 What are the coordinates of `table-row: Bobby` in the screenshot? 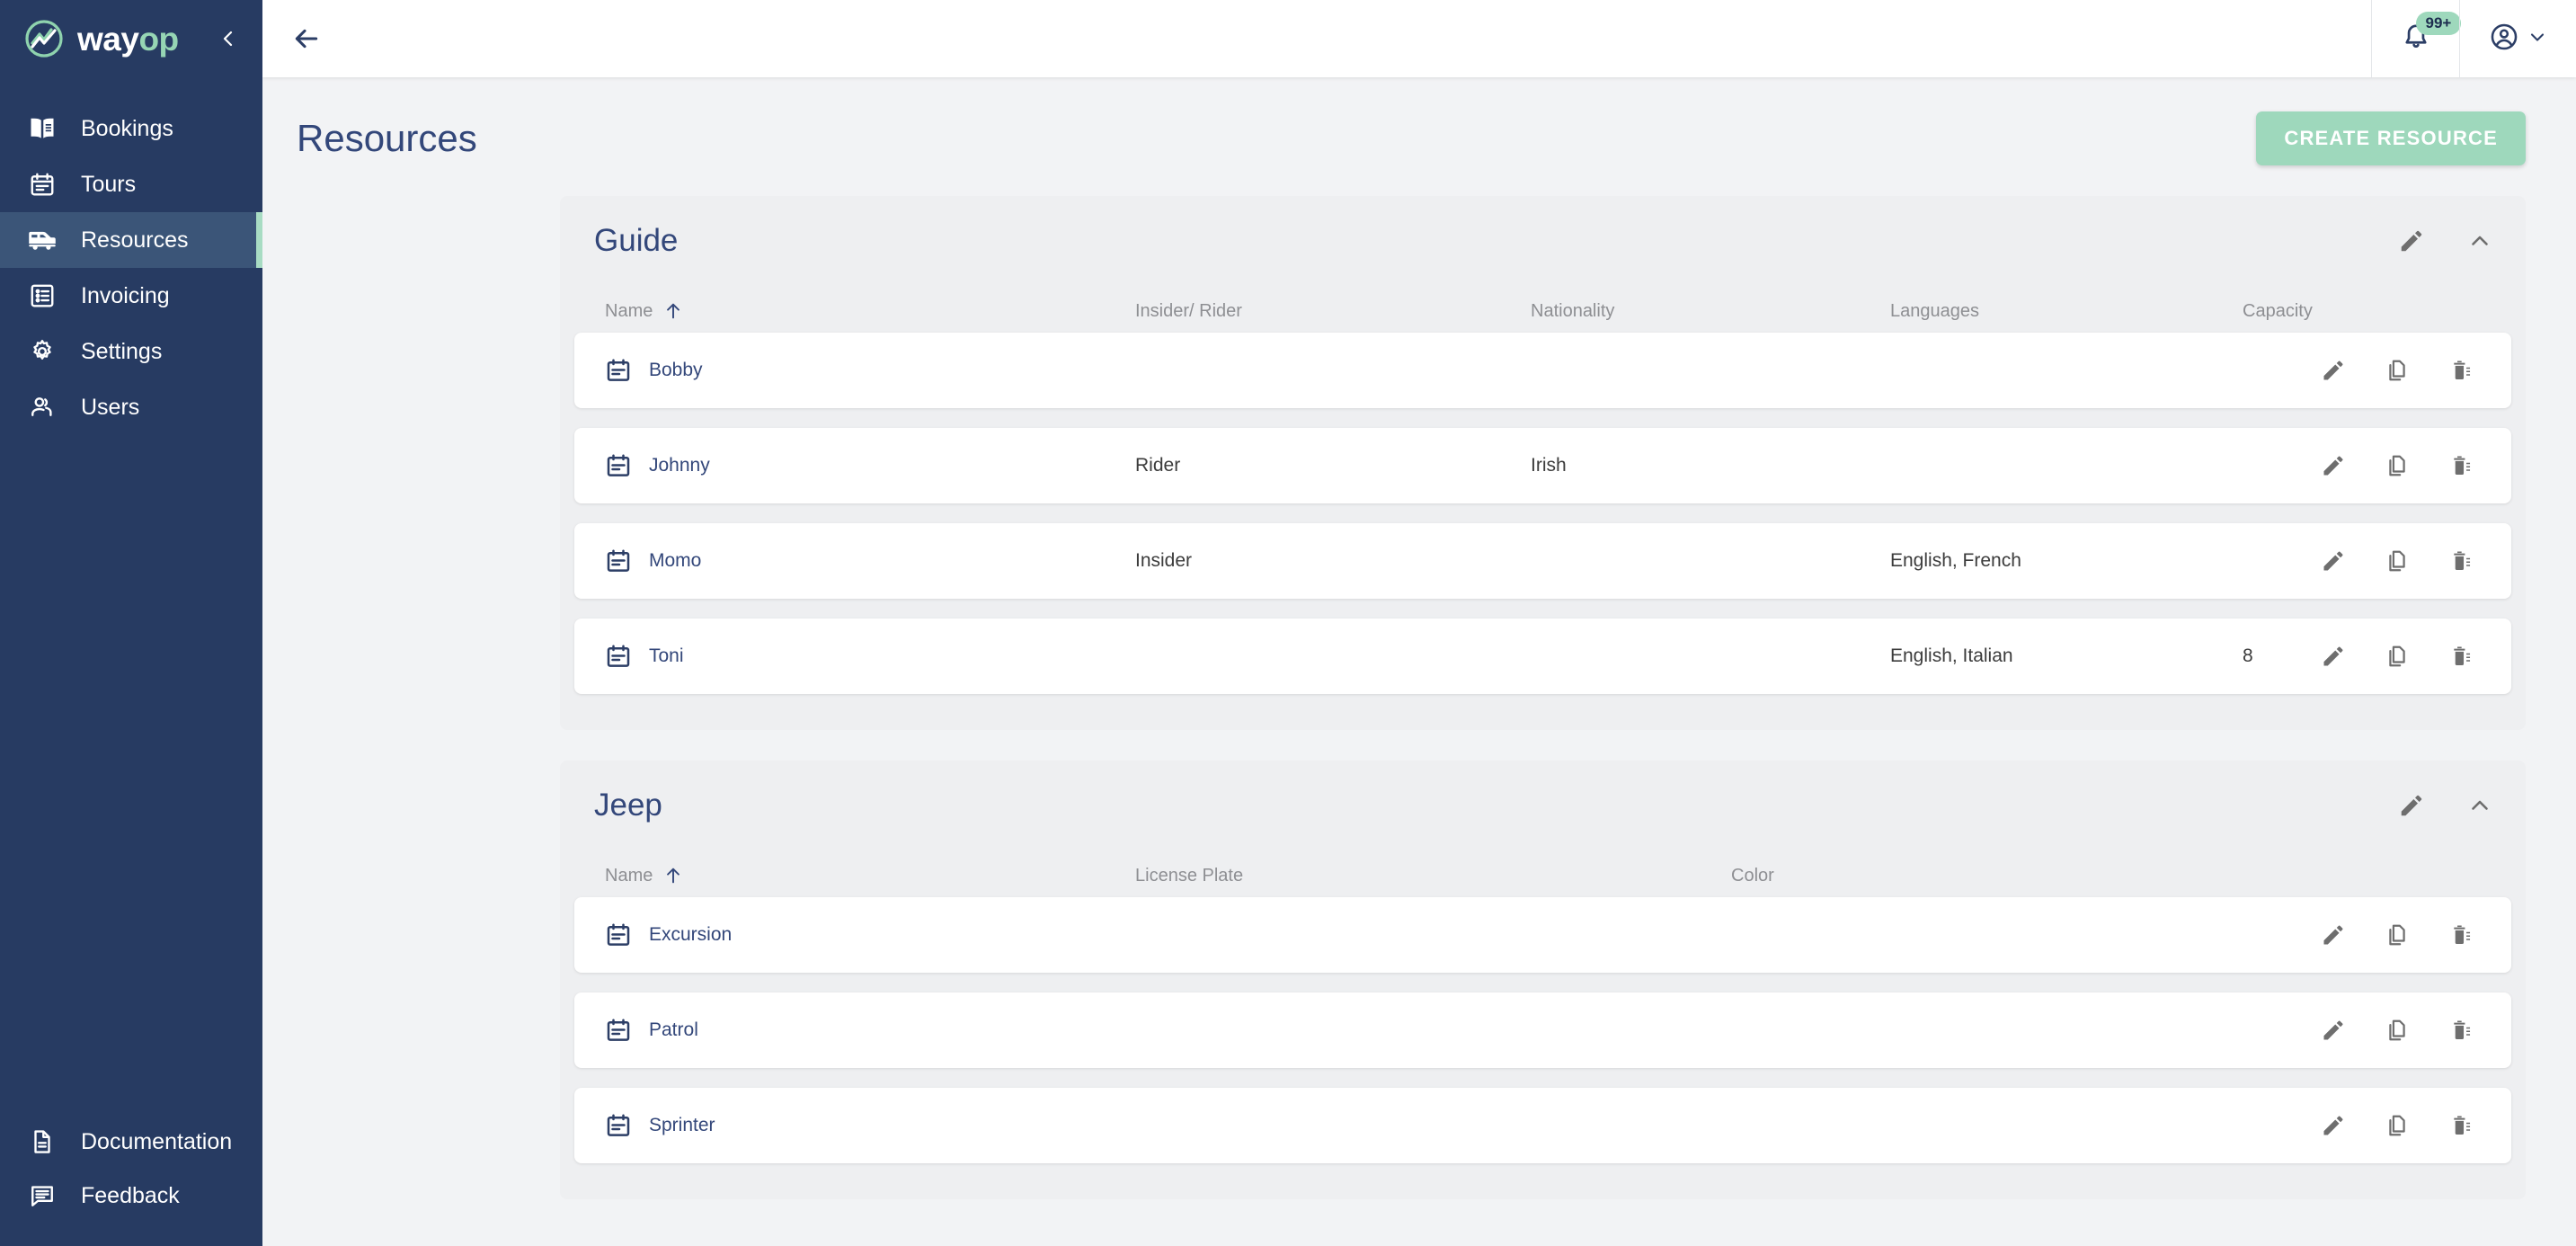 It's located at (1542, 370).